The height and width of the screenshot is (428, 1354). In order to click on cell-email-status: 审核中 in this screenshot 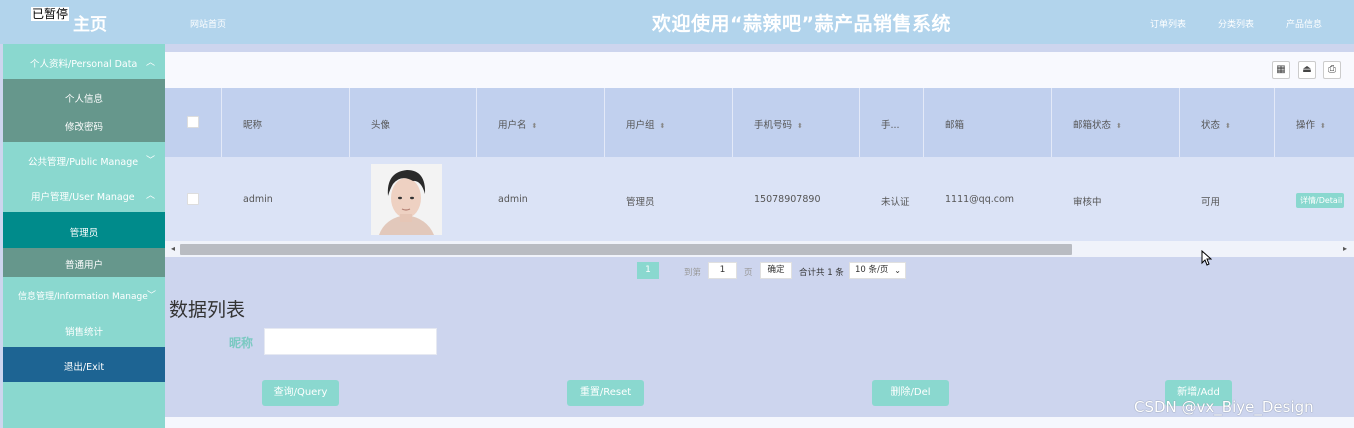, I will do `click(1087, 202)`.